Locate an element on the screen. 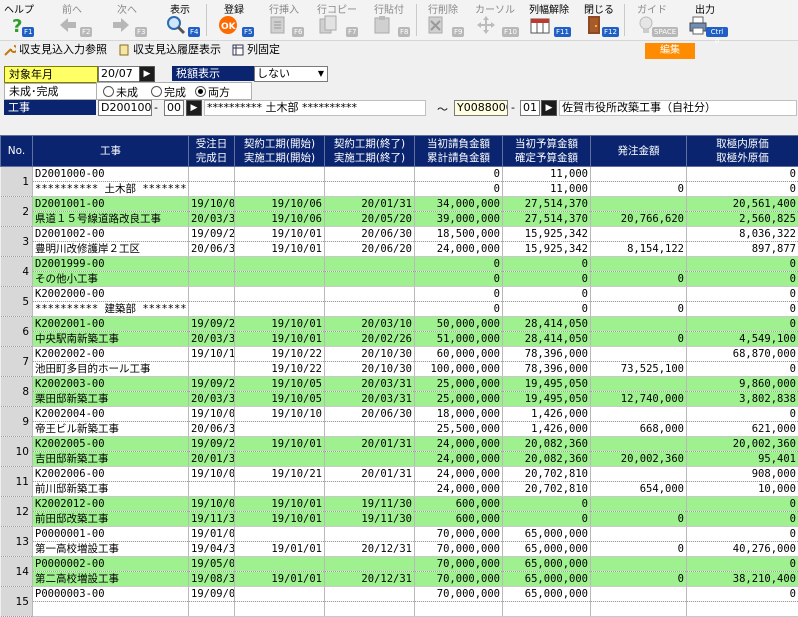 Image resolution: width=798 pixels, height=617 pixels. date-cell: 19/10/14 is located at coordinates (212, 354).